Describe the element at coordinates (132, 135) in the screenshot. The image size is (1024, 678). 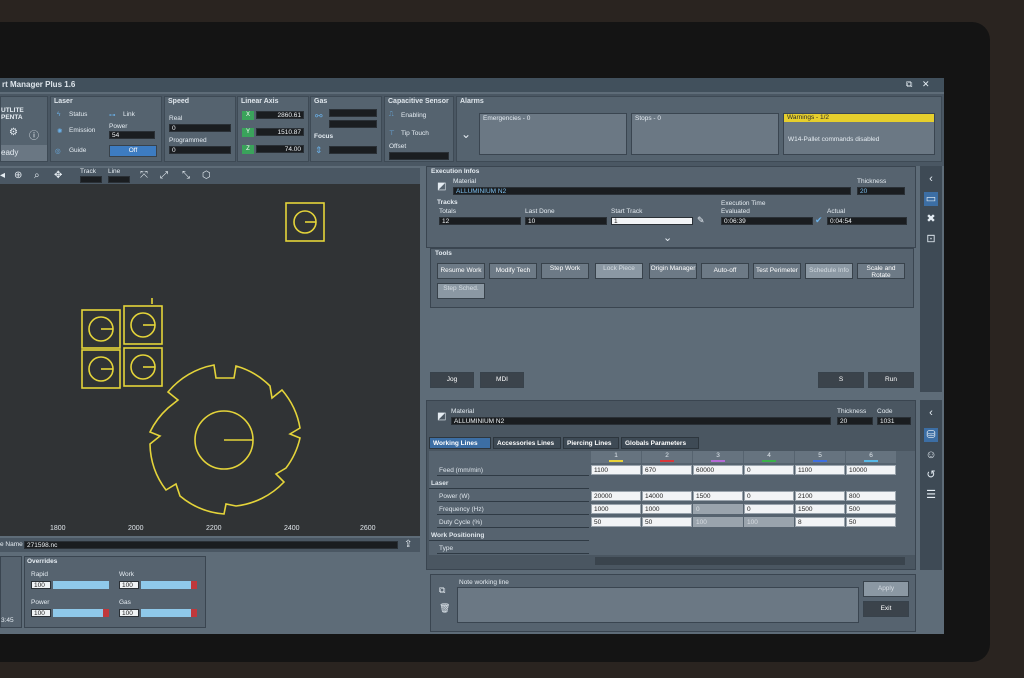
I see `laser-power-field: 54` at that location.